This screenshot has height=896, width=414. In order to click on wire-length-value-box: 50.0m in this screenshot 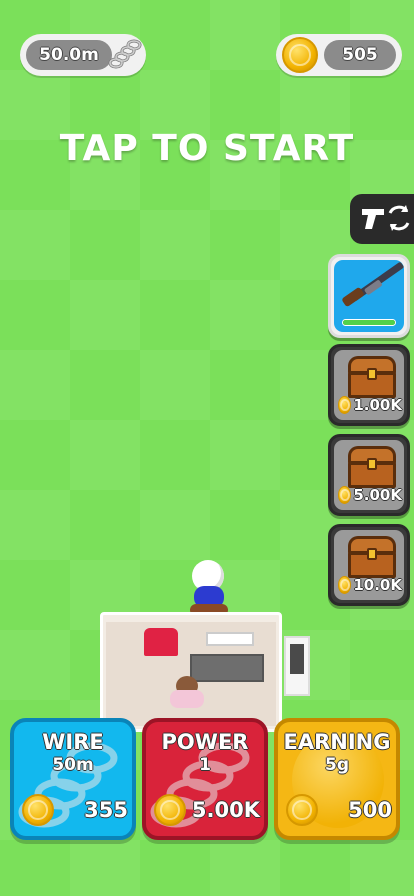, I will do `click(69, 55)`.